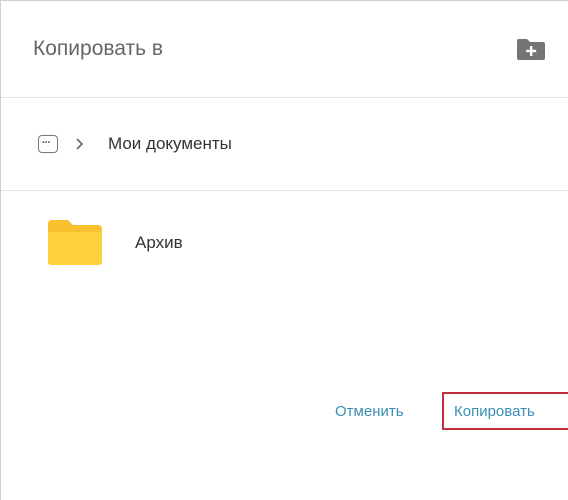  What do you see at coordinates (170, 144) in the screenshot?
I see `breadcrumb-current: Мои документы` at bounding box center [170, 144].